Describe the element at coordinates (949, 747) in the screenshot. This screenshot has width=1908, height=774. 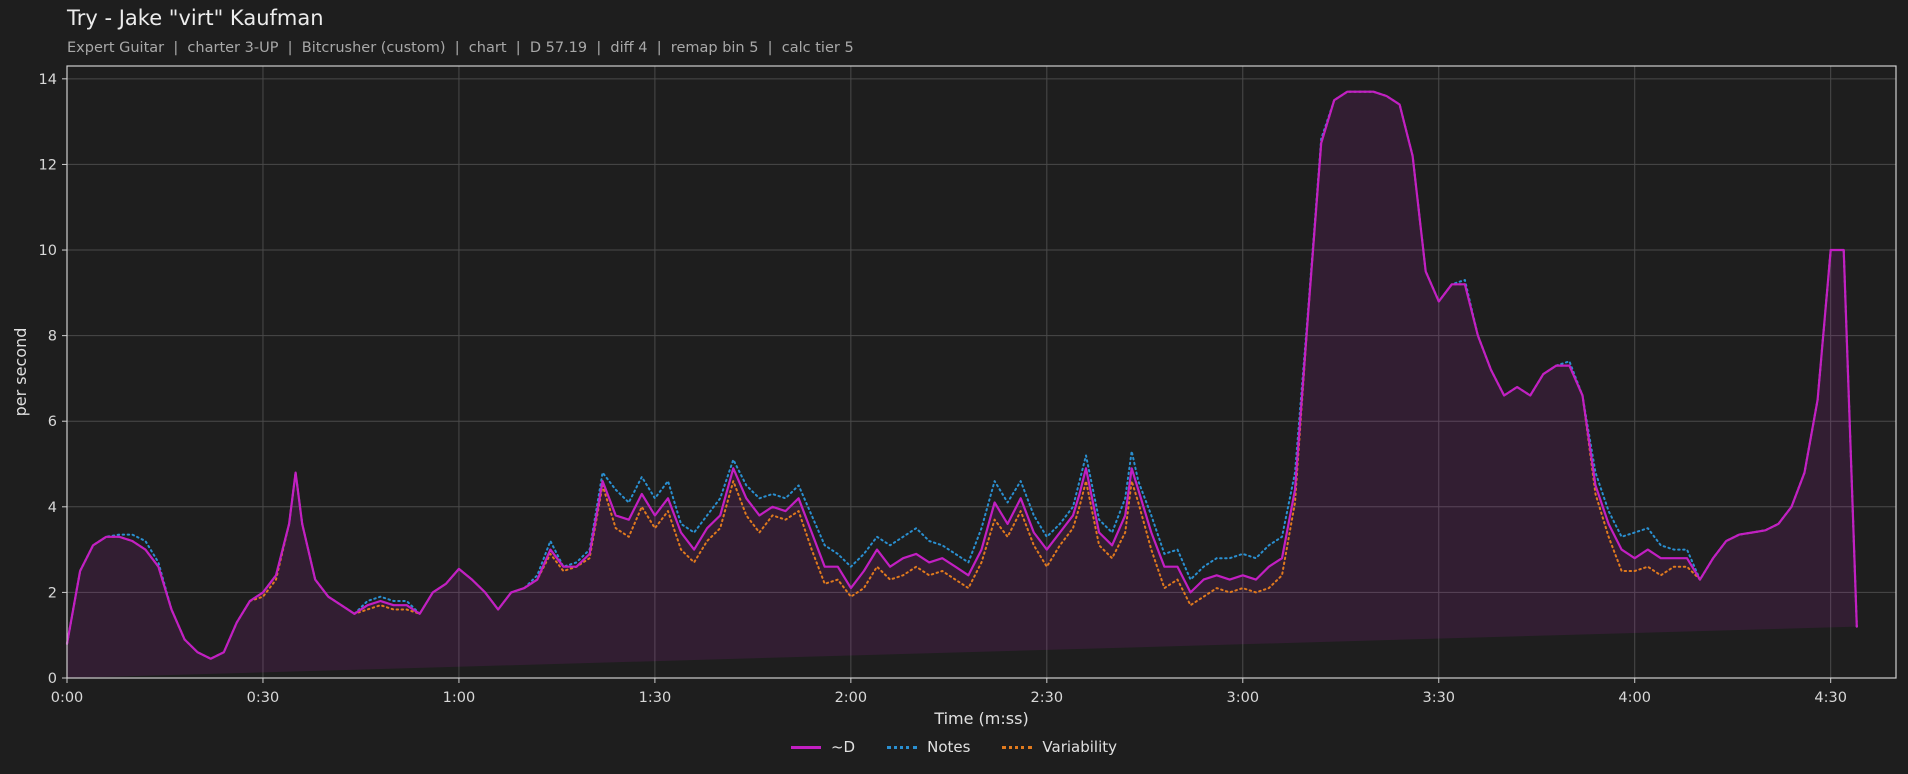
I see `legend-label-notes: Notes` at that location.